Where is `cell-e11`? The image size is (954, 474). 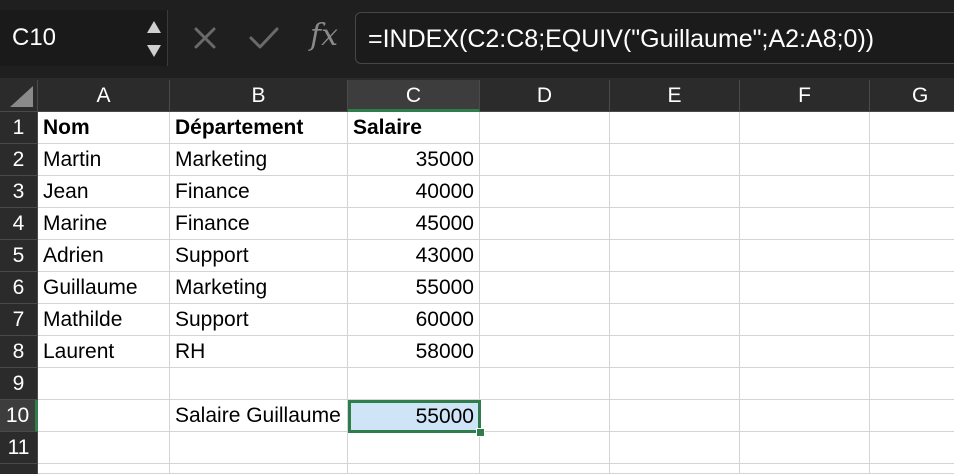 cell-e11 is located at coordinates (675, 448).